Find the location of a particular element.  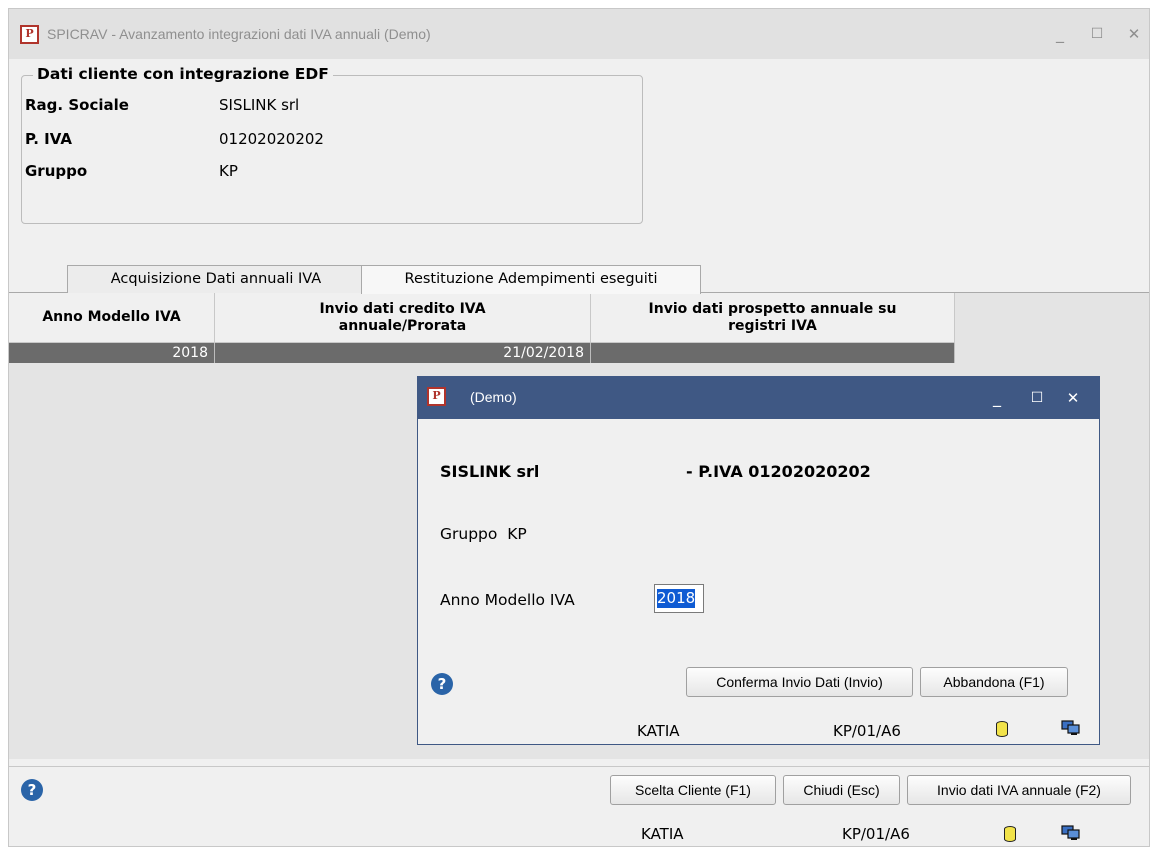

rag-sociale-value: SISLINK srl is located at coordinates (259, 105).